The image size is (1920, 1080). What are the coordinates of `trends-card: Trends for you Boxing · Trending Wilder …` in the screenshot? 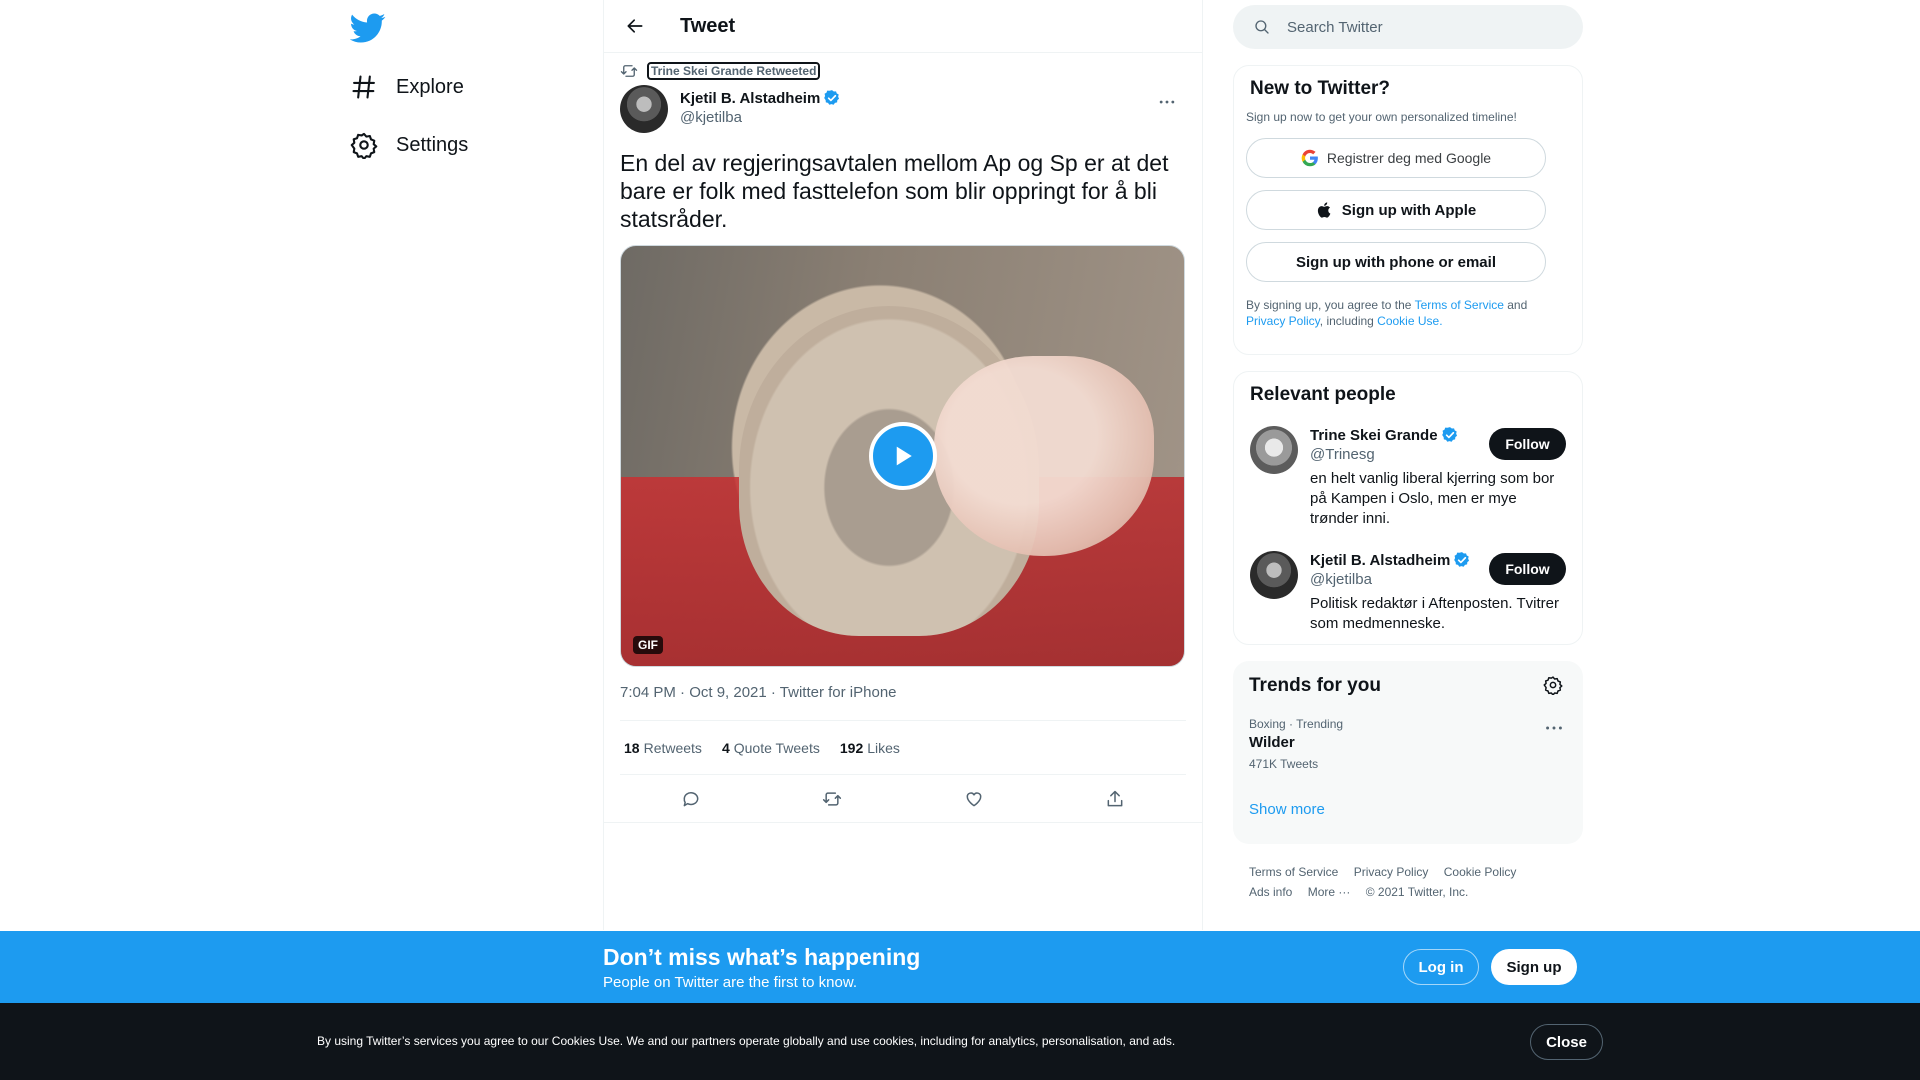 It's located at (1408, 752).